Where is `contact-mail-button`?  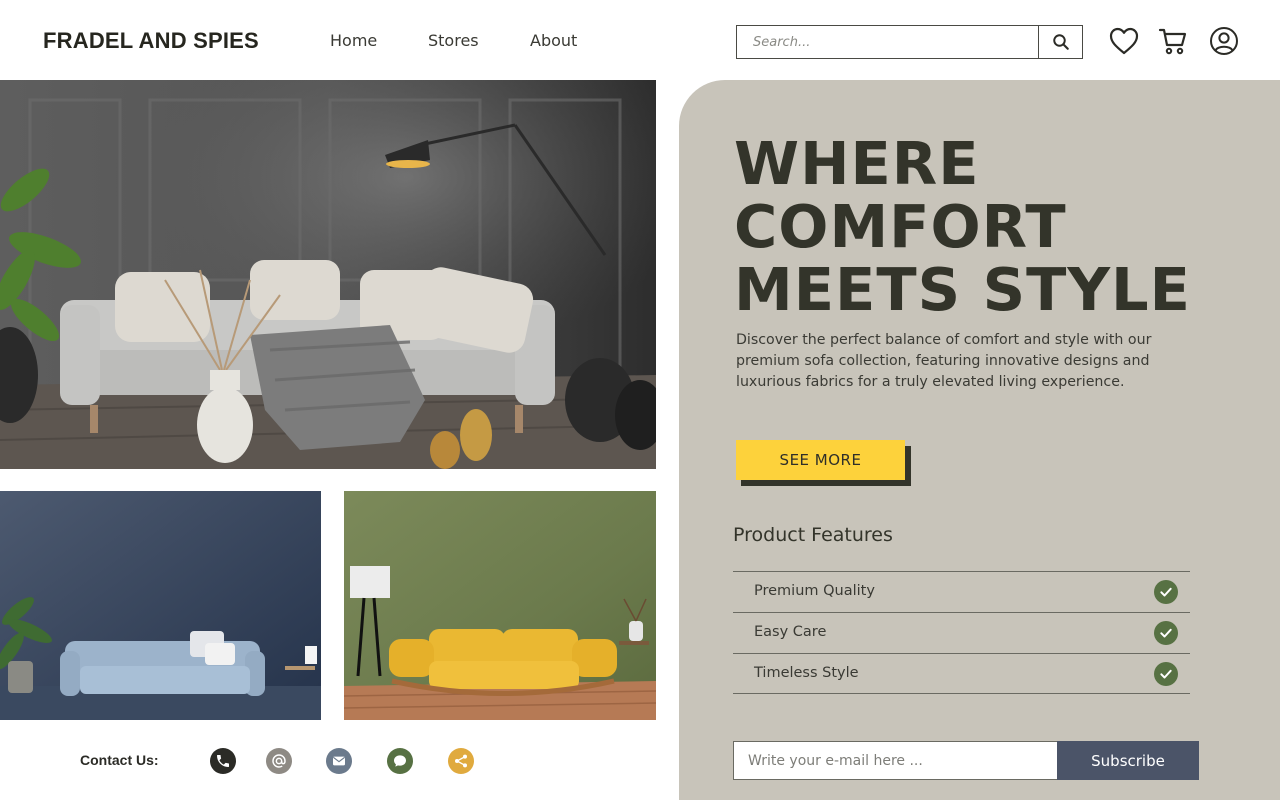
contact-mail-button is located at coordinates (339, 761).